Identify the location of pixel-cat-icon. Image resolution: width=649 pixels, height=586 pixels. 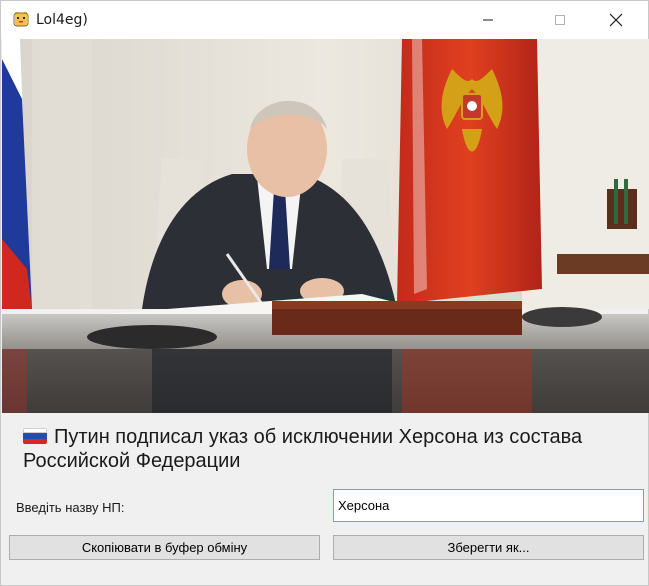
(21, 19).